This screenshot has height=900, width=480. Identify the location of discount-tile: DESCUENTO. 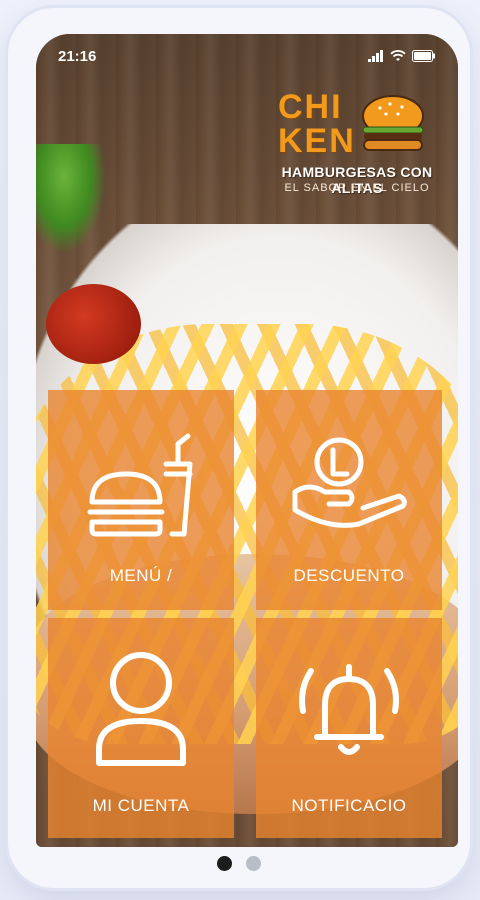
(349, 500).